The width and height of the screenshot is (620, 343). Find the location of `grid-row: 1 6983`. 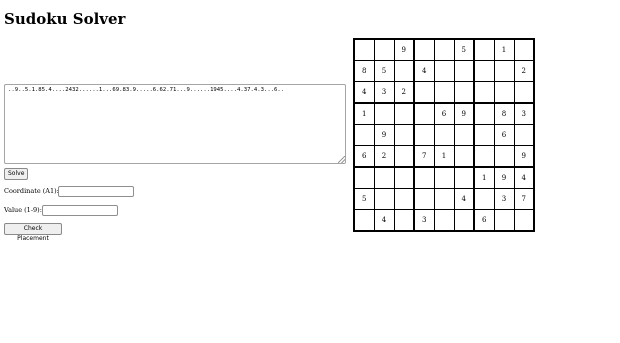

grid-row: 1 6983 is located at coordinates (444, 113).